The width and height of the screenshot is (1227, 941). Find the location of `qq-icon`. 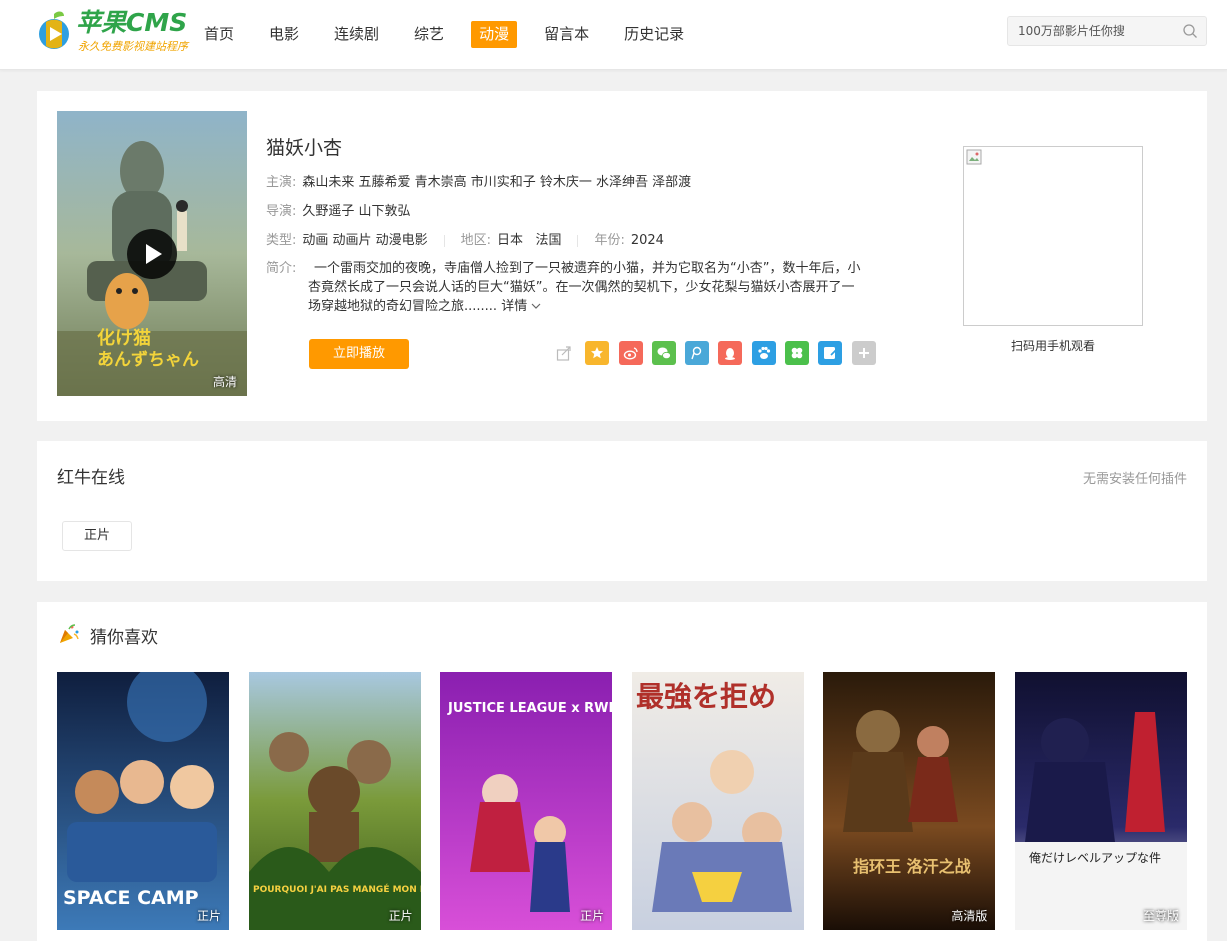

qq-icon is located at coordinates (730, 354).